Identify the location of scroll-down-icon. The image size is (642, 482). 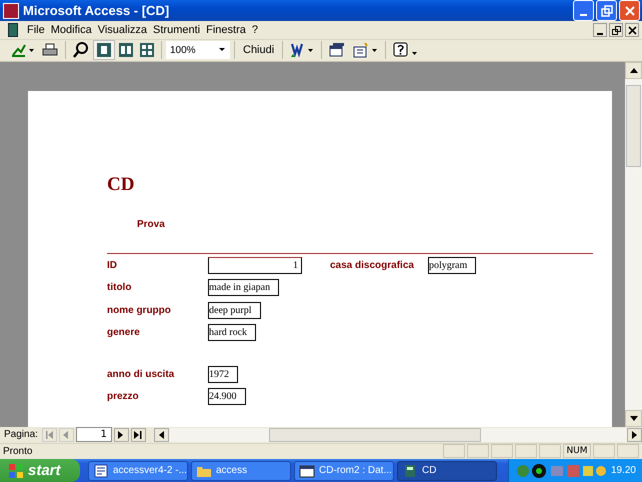
(633, 419).